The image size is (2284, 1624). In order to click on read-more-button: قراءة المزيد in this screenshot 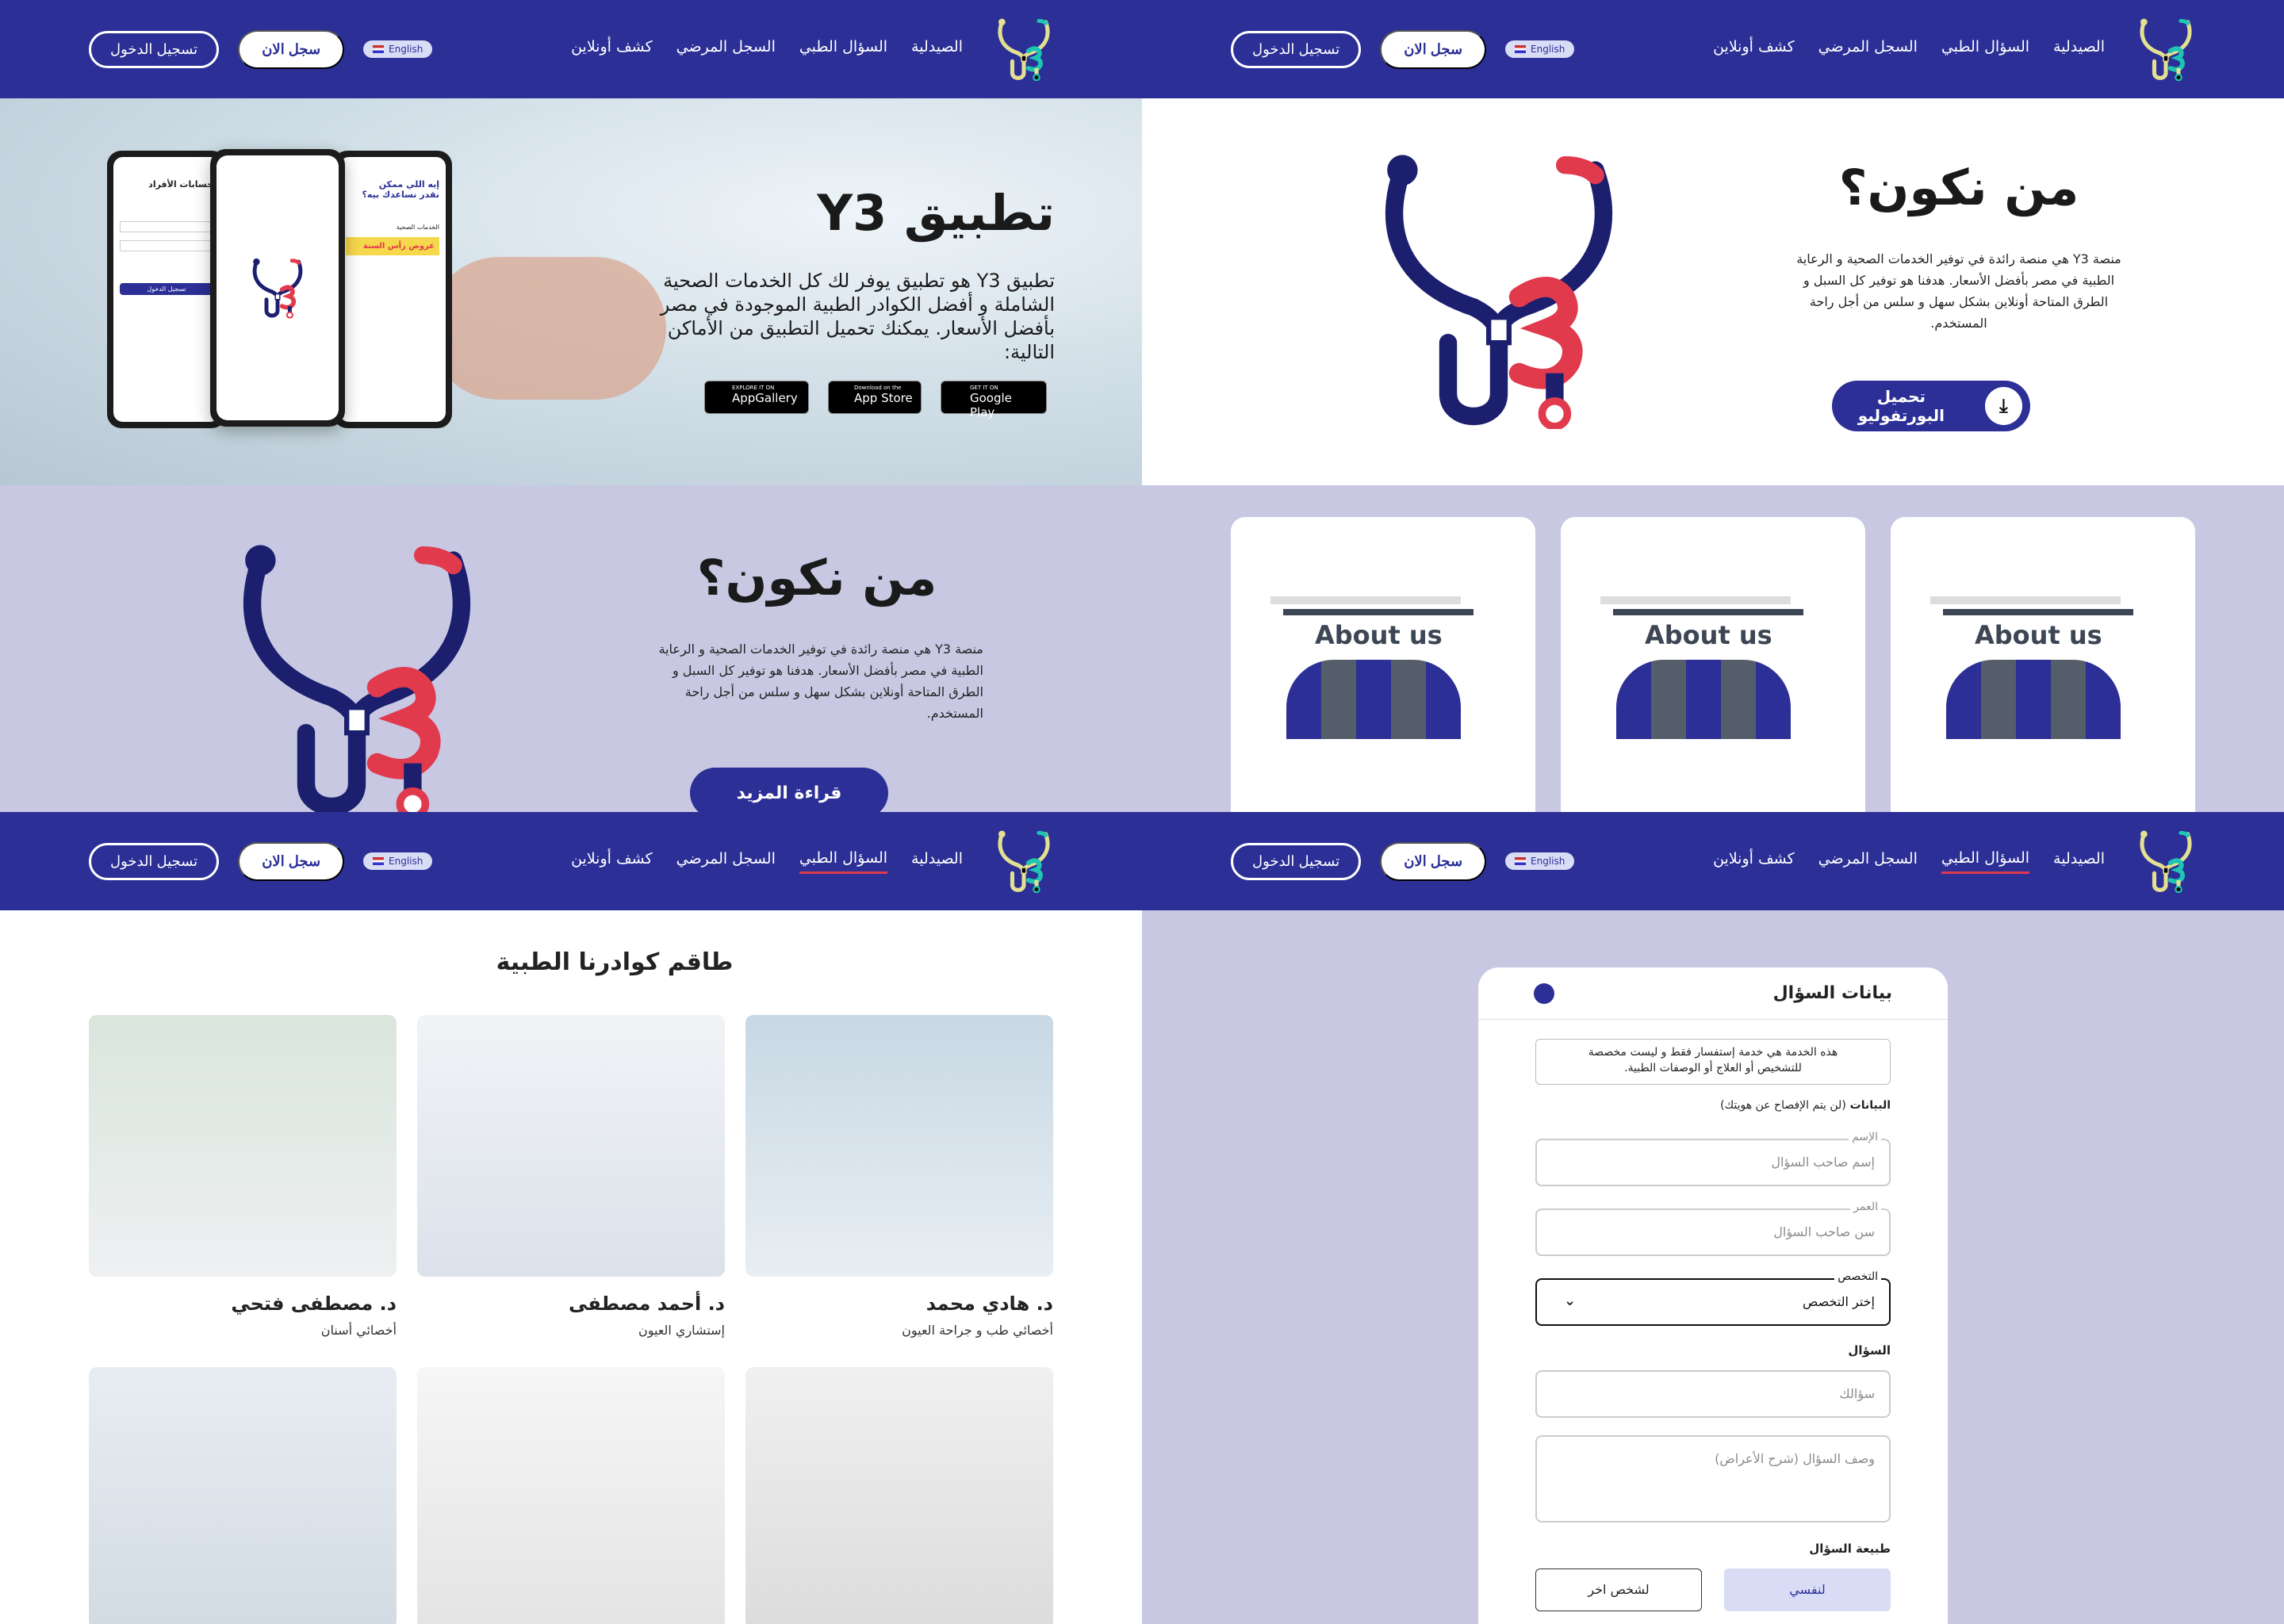, I will do `click(789, 790)`.